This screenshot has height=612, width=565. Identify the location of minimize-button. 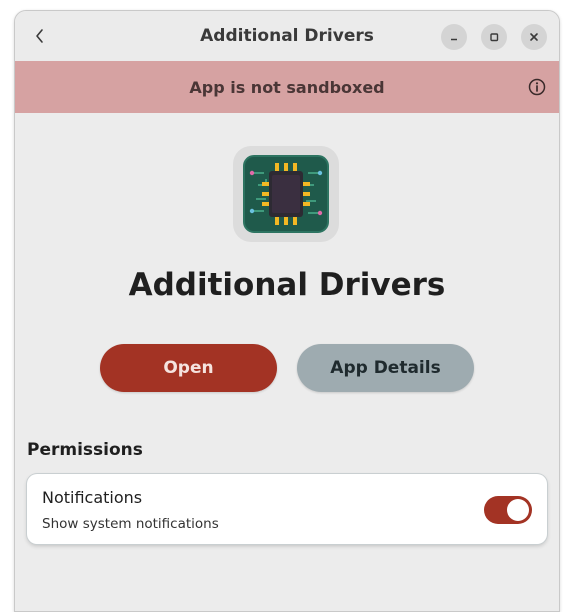
(454, 37).